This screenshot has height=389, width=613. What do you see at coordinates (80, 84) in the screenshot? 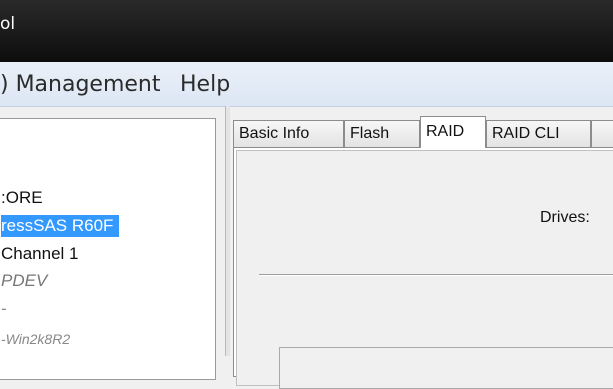
I see `menu-raid-management: ) Management` at bounding box center [80, 84].